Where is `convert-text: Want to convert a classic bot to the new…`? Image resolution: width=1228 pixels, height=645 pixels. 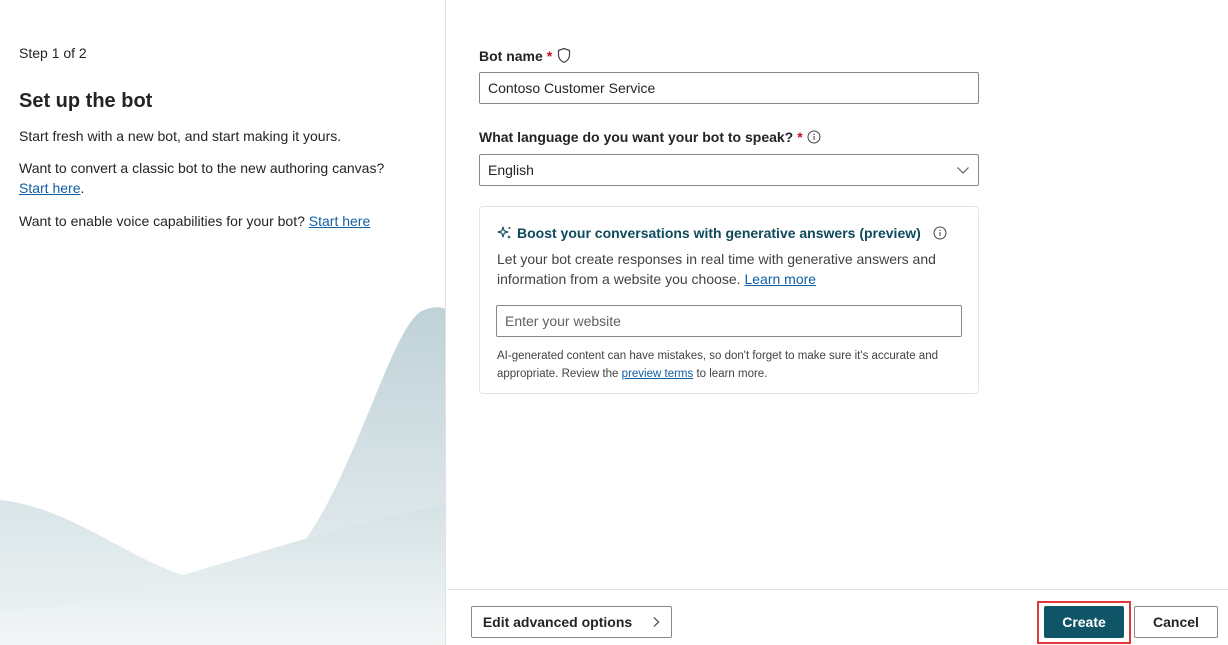 convert-text: Want to convert a classic bot to the new… is located at coordinates (219, 178).